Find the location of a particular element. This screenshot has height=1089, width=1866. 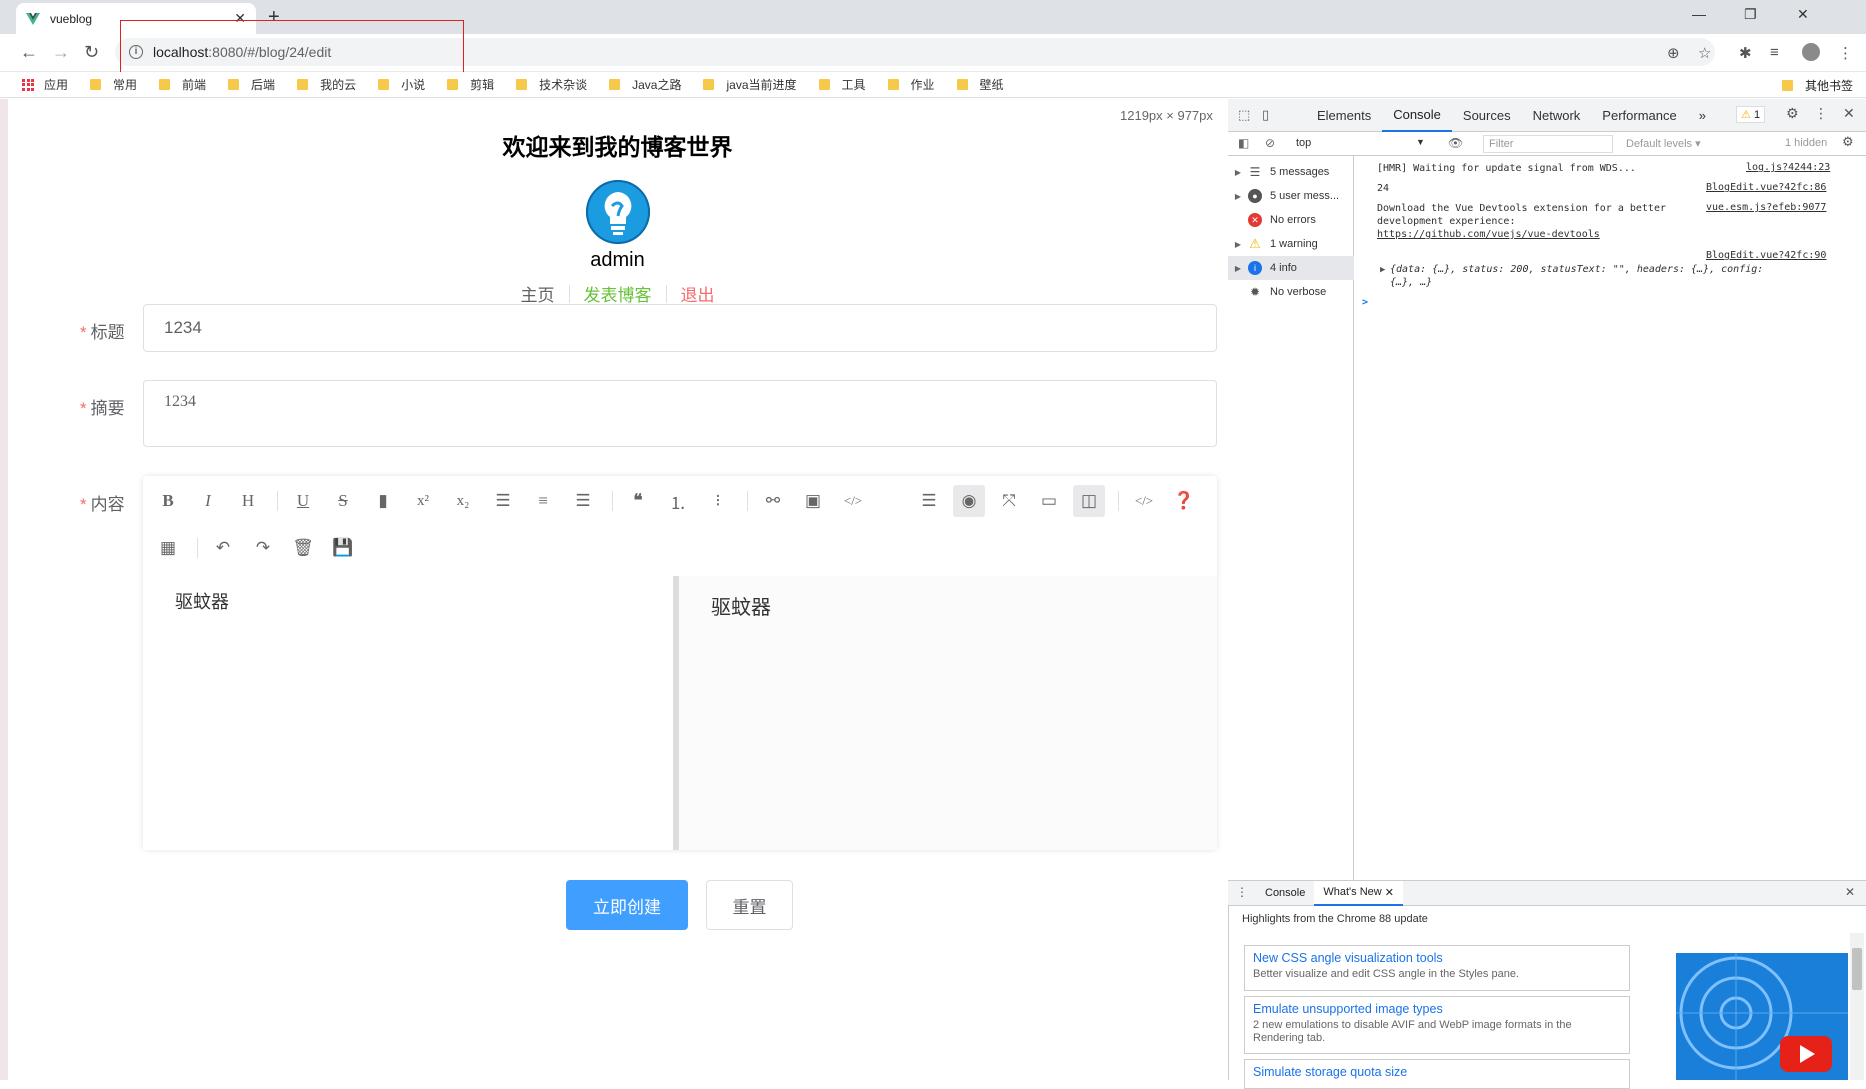

nav-publish-link: 发表博客 is located at coordinates (618, 293).